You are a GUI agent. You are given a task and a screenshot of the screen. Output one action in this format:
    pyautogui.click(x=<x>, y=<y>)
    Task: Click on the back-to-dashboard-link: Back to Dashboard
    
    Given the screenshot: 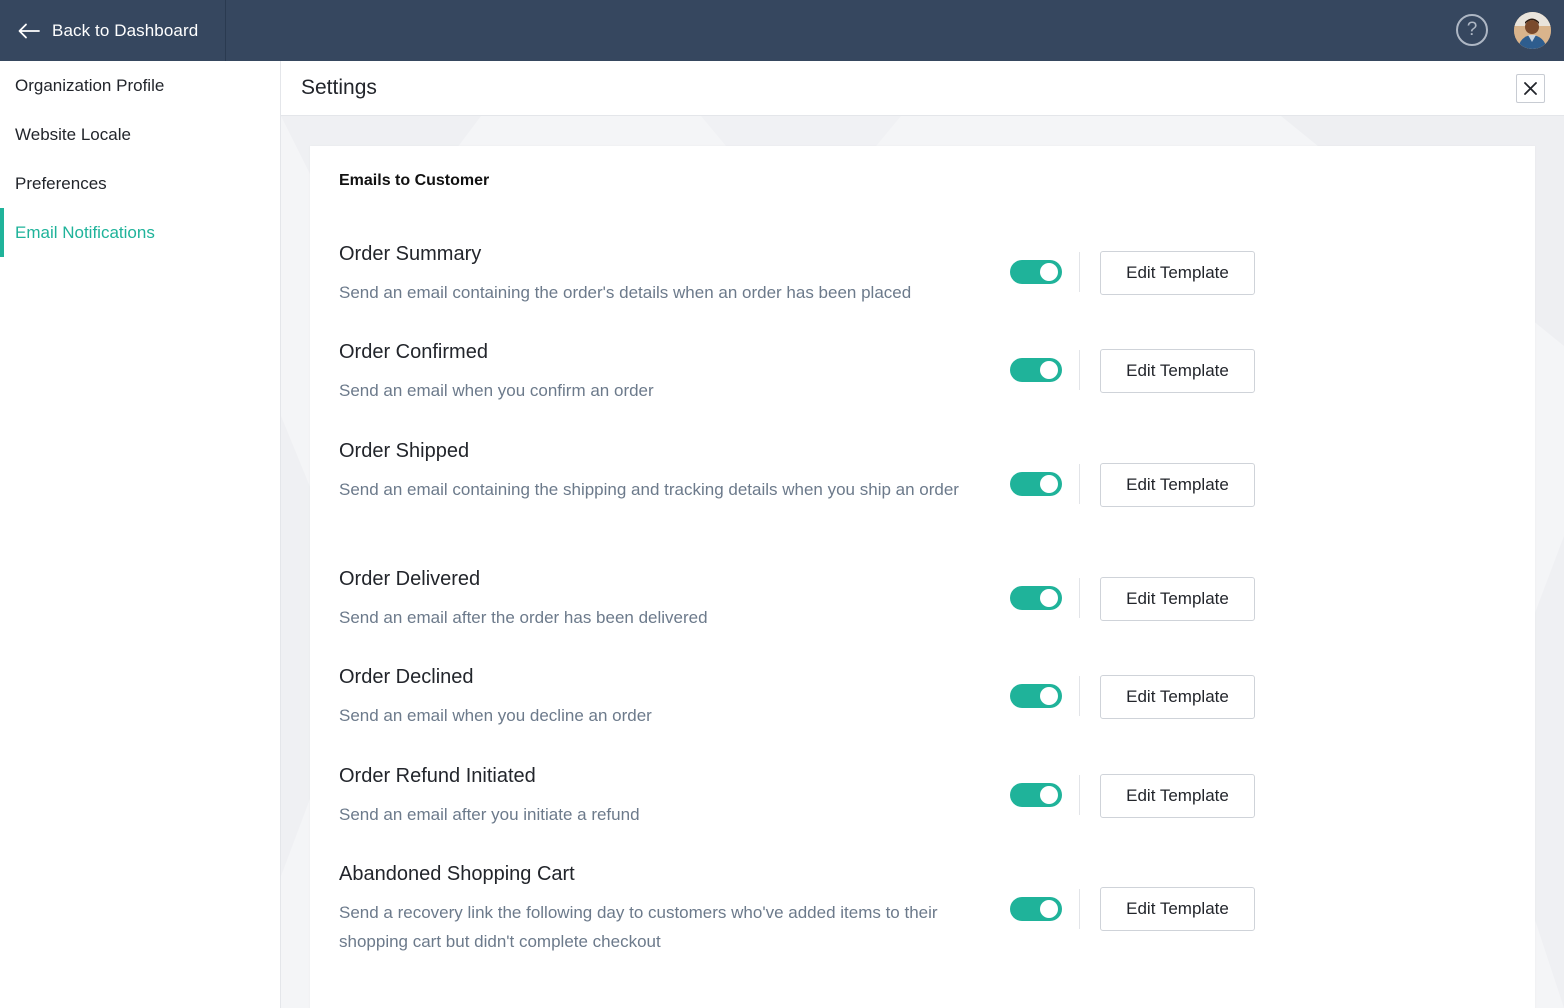 What is the action you would take?
    pyautogui.click(x=113, y=30)
    